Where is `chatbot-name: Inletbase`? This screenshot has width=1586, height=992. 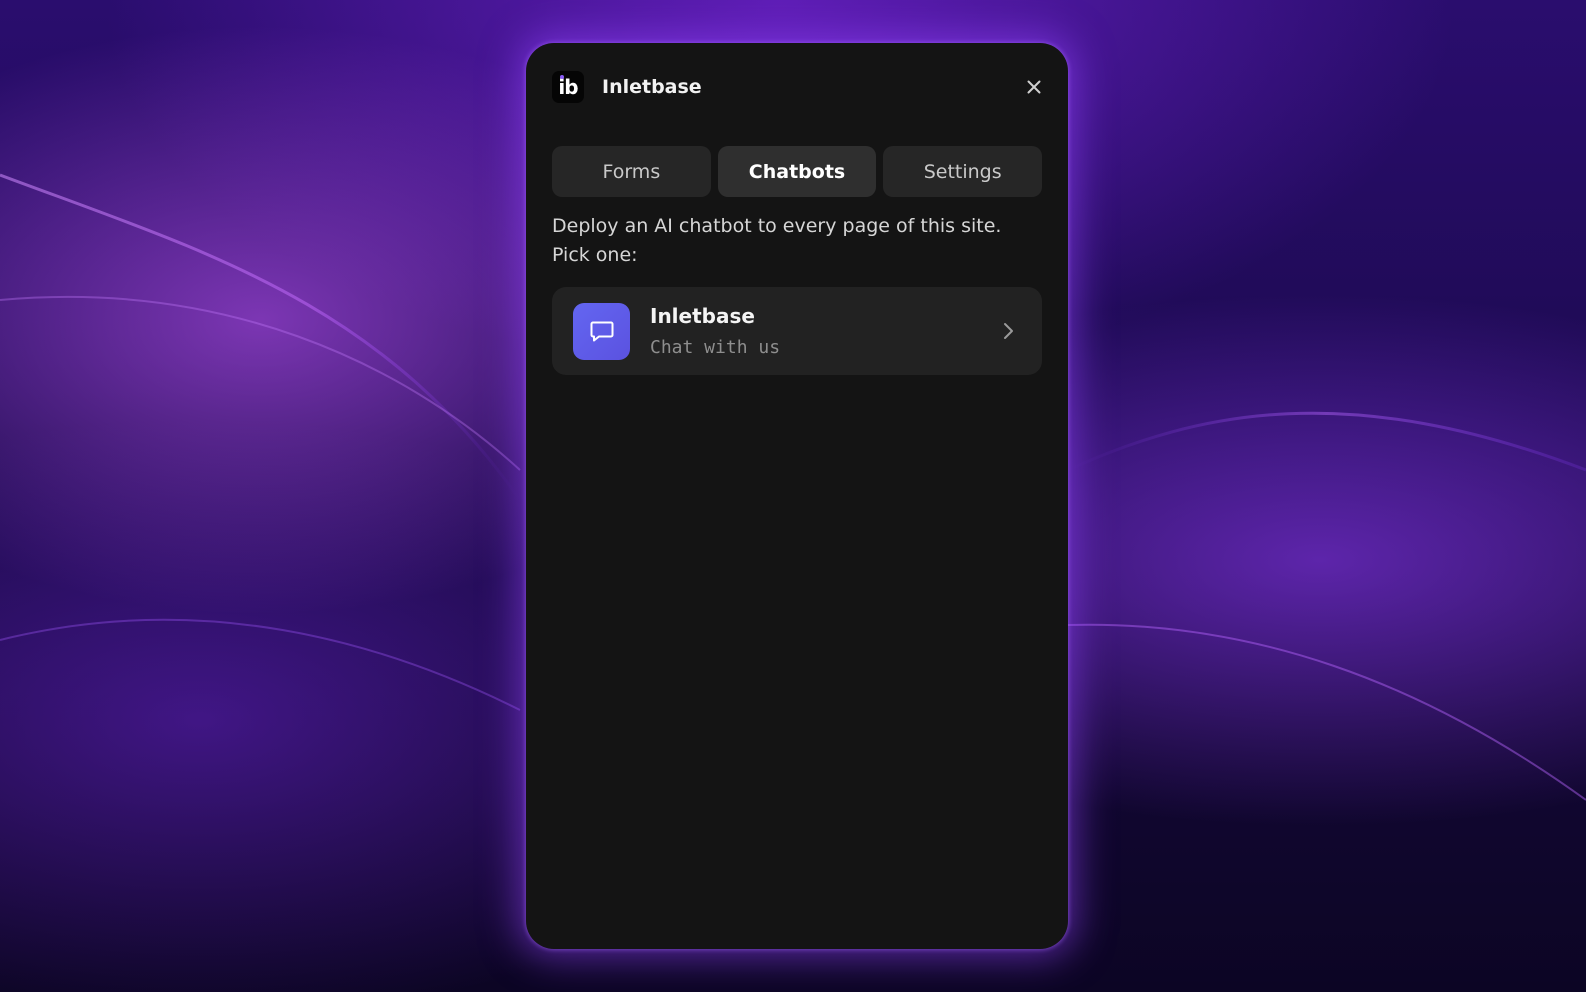 chatbot-name: Inletbase is located at coordinates (702, 316).